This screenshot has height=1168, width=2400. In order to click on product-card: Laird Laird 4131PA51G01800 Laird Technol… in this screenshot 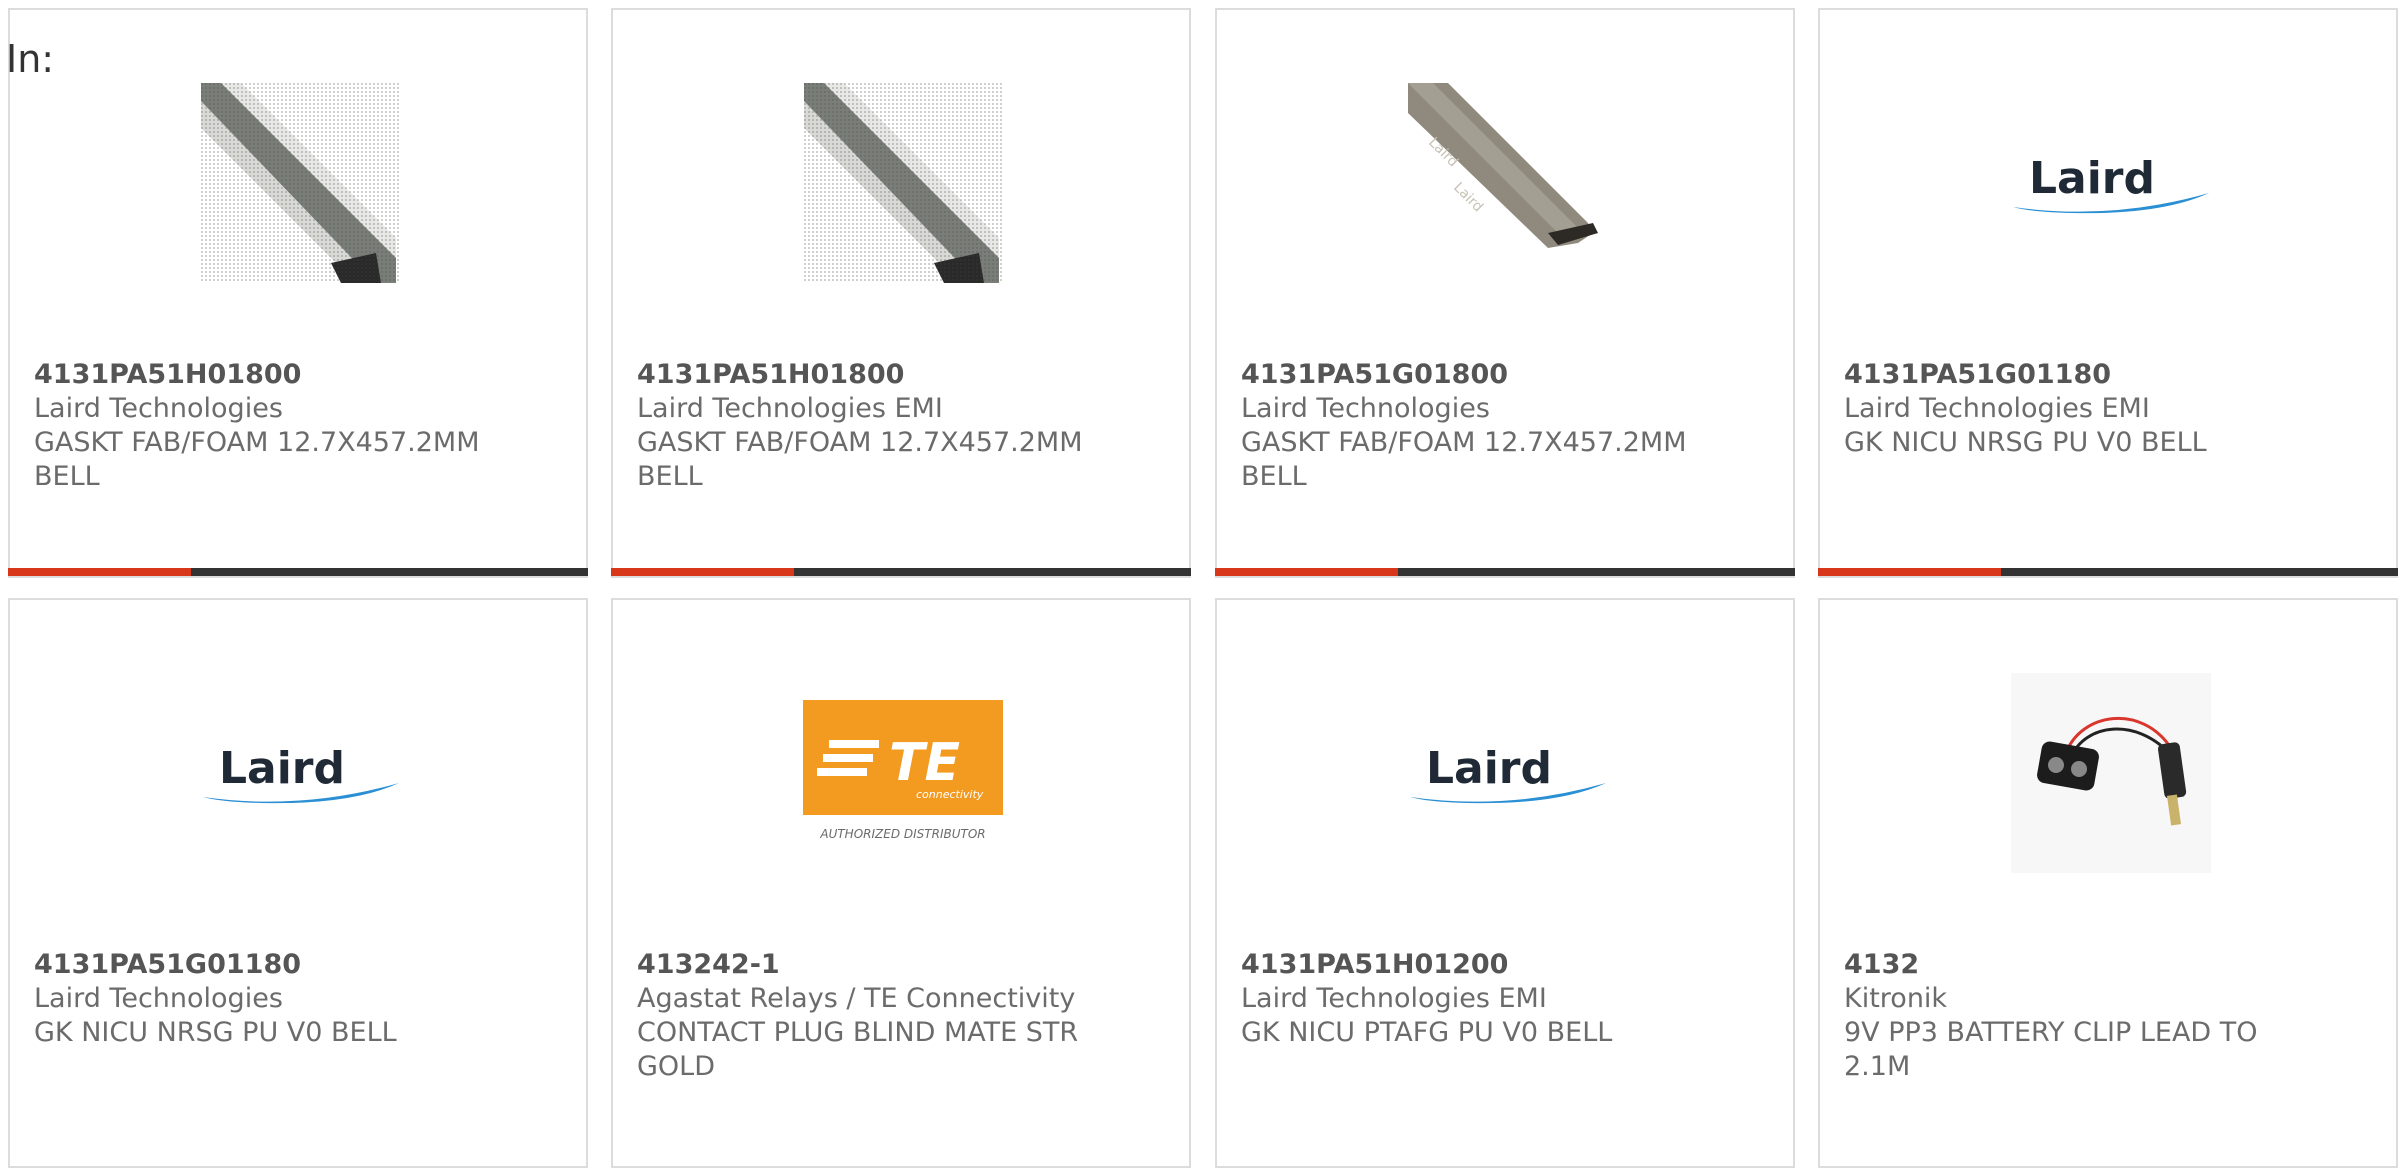, I will do `click(1505, 293)`.